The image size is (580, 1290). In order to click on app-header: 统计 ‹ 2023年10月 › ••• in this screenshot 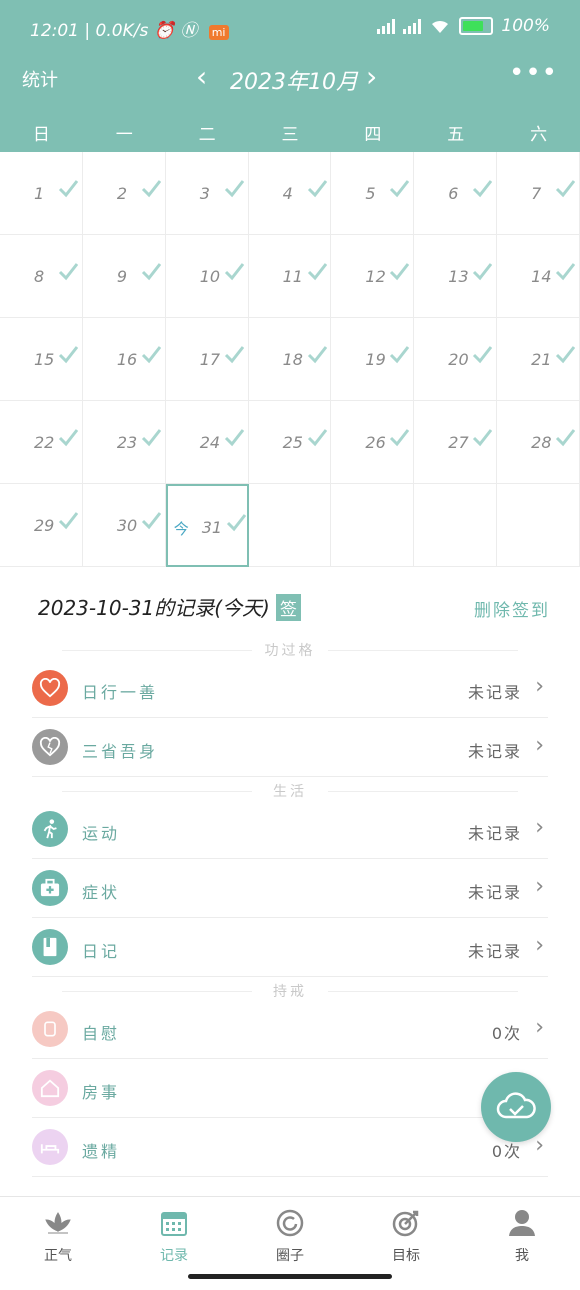, I will do `click(290, 79)`.